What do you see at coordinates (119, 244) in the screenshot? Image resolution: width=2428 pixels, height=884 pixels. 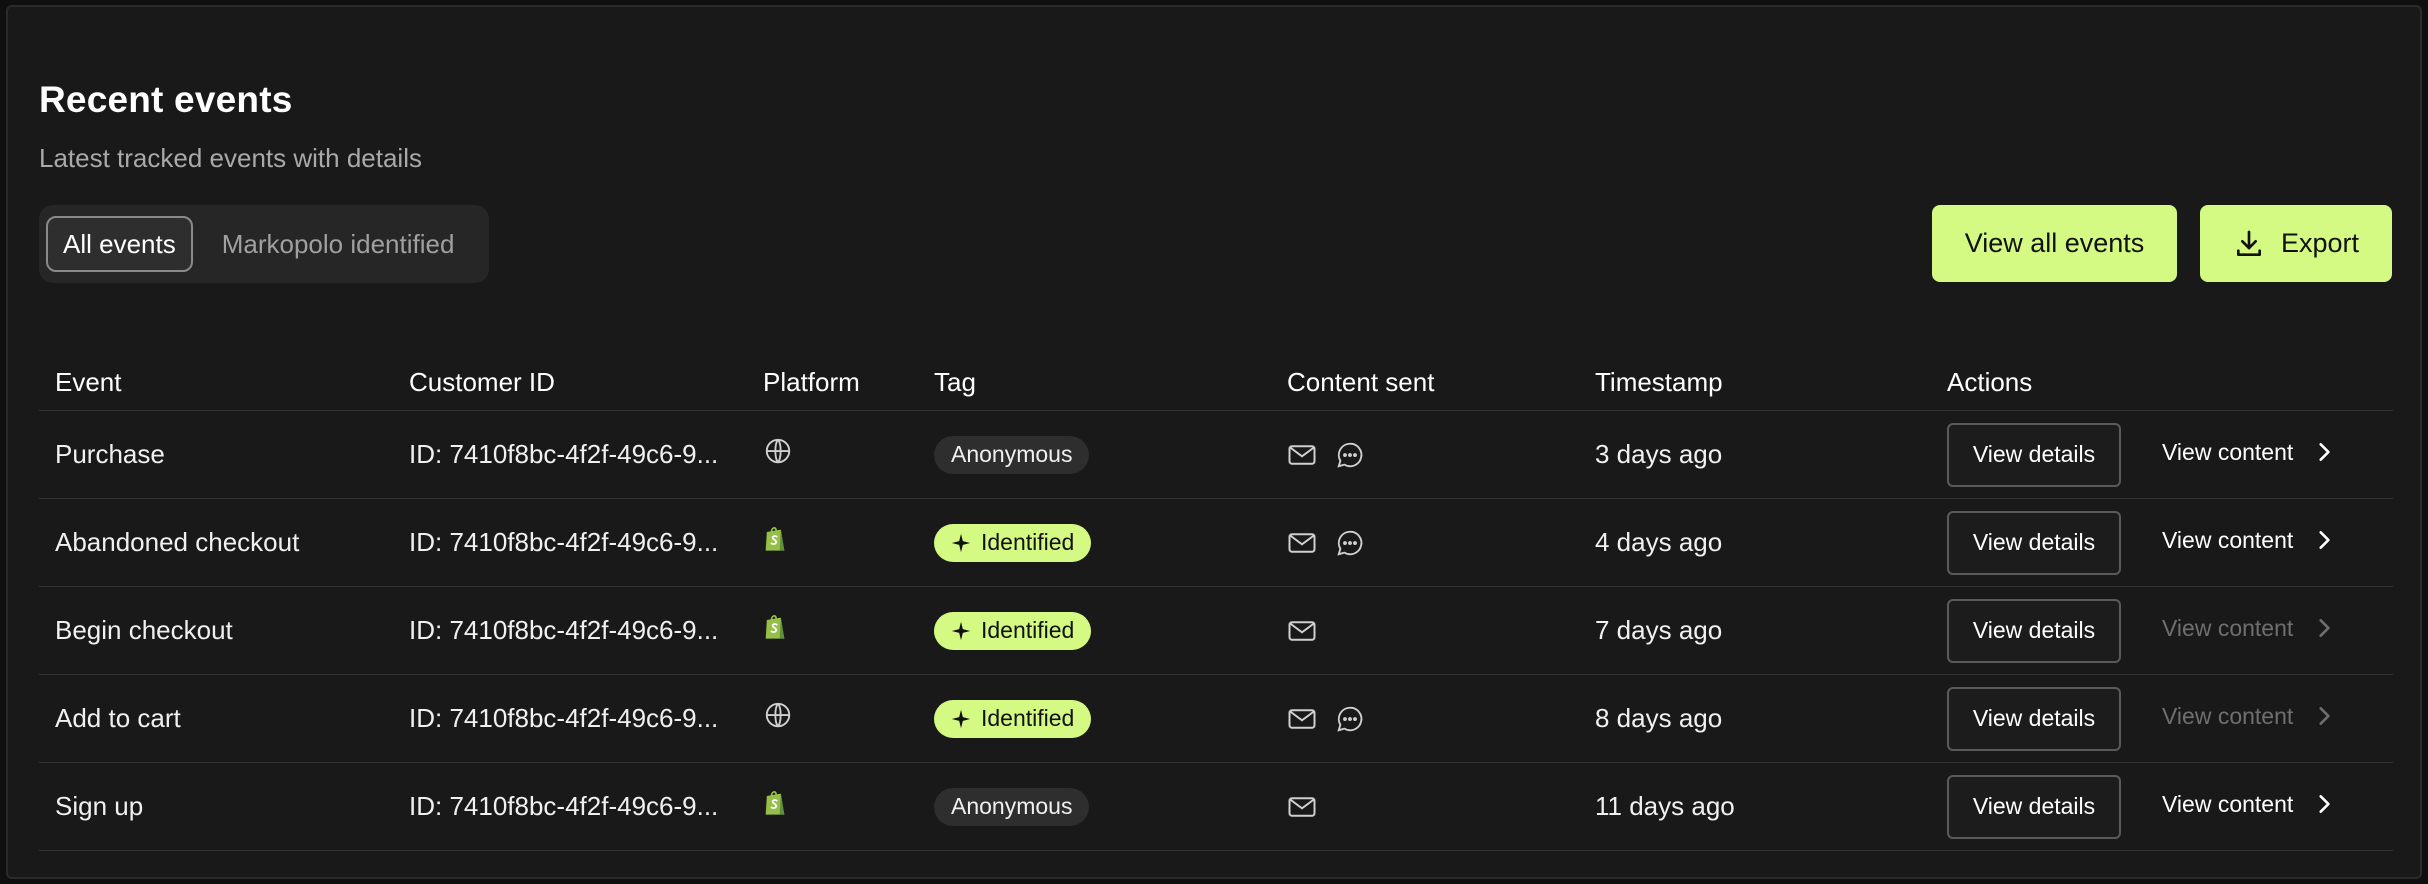 I see `filter-all-events: All events` at bounding box center [119, 244].